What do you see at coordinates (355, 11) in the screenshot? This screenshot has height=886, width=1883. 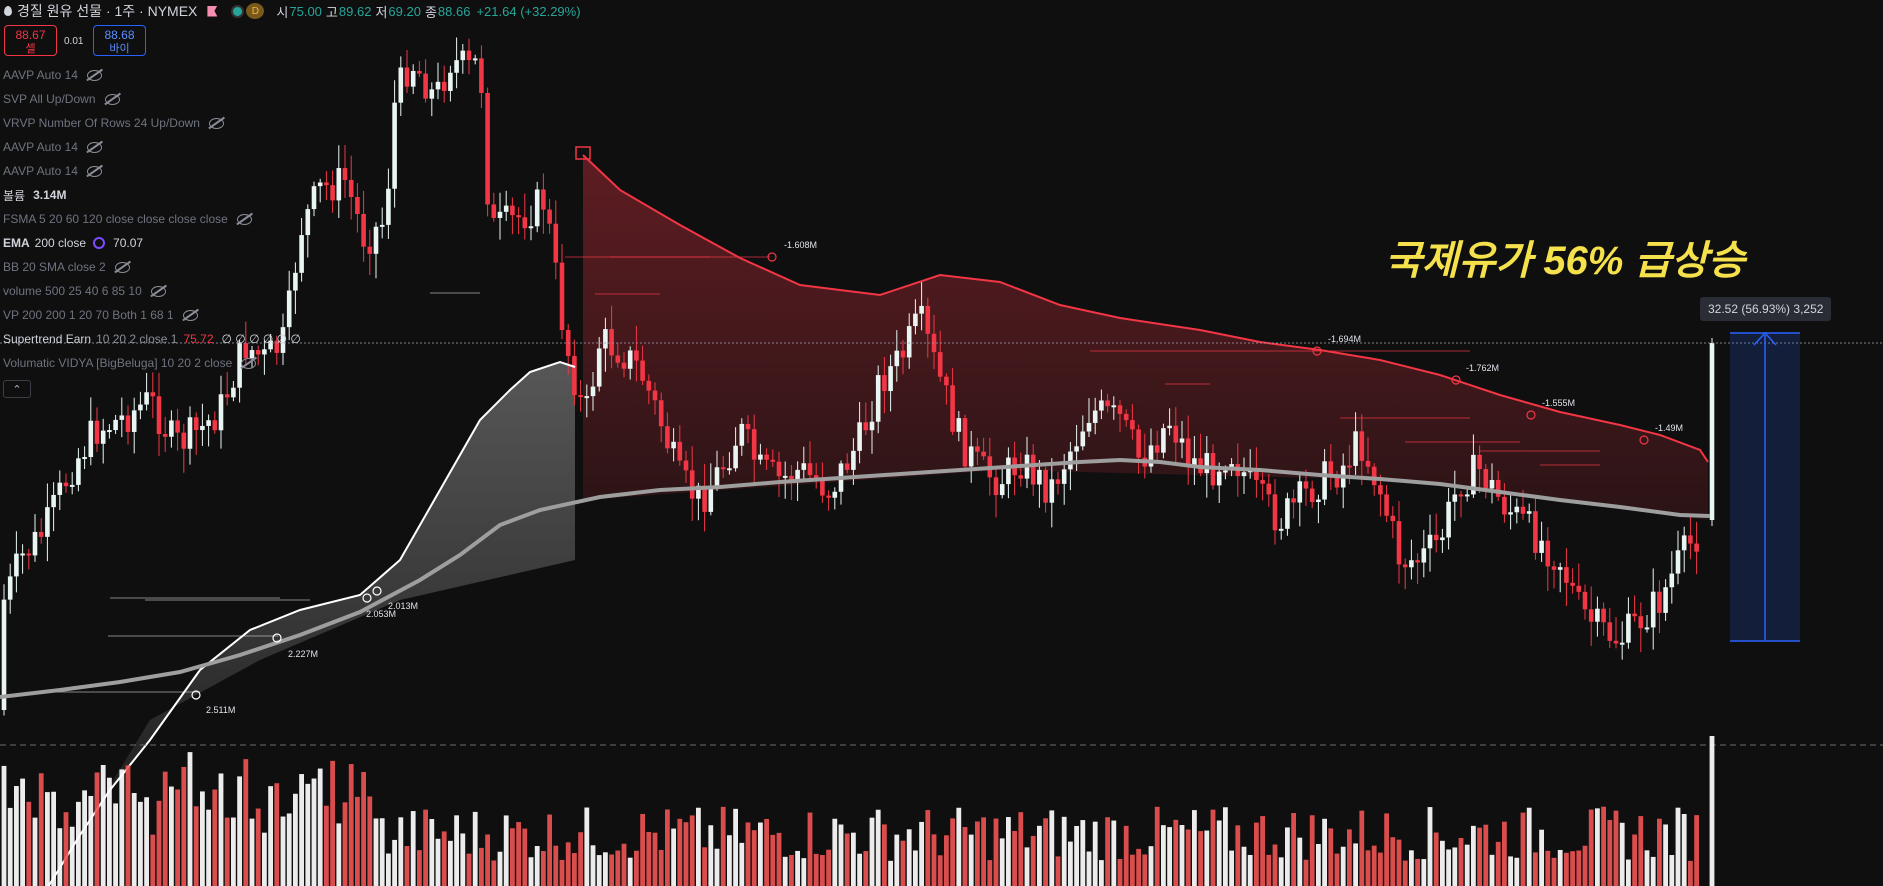 I see `high-value: 89.62` at bounding box center [355, 11].